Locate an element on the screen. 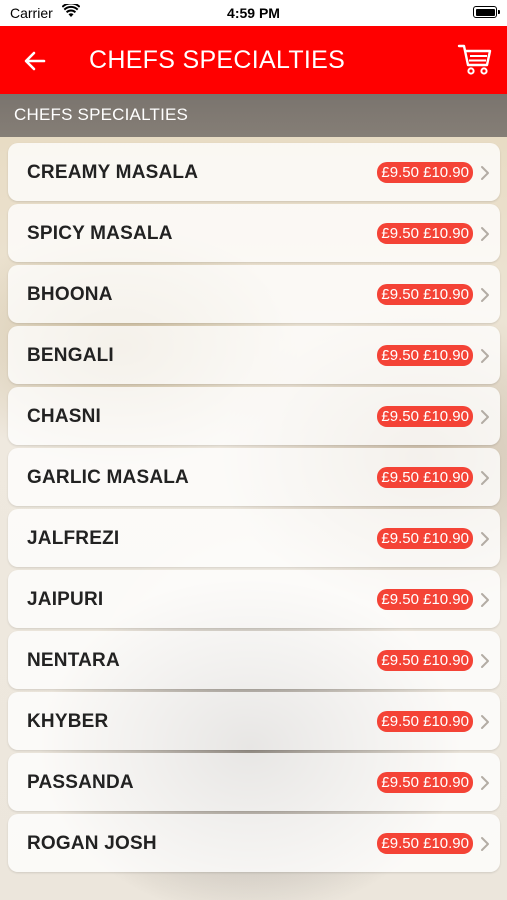  item-name: BHOONA is located at coordinates (70, 294).